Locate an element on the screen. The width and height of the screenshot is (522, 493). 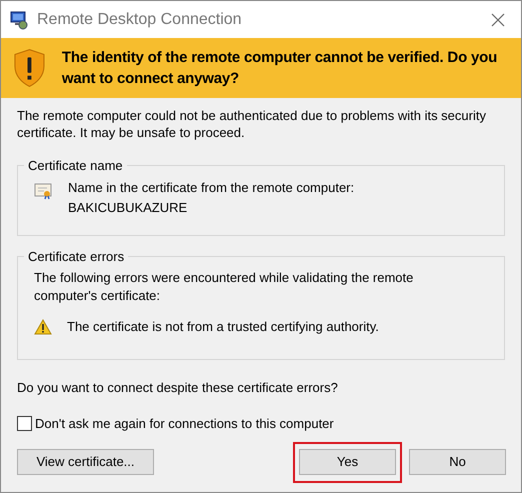
error-text: The certificate is not from a trusted certifying authority. is located at coordinates (223, 327).